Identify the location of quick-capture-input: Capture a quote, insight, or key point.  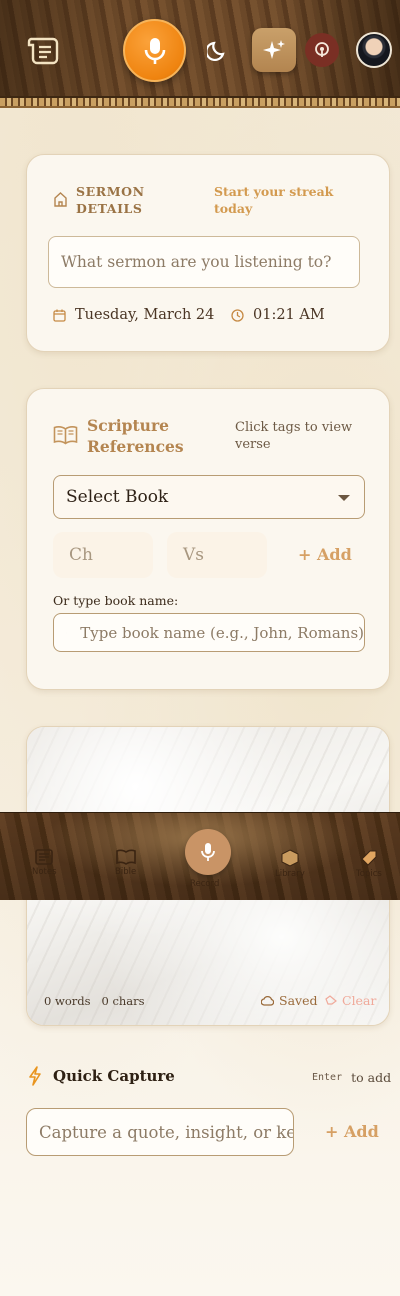
(160, 1132).